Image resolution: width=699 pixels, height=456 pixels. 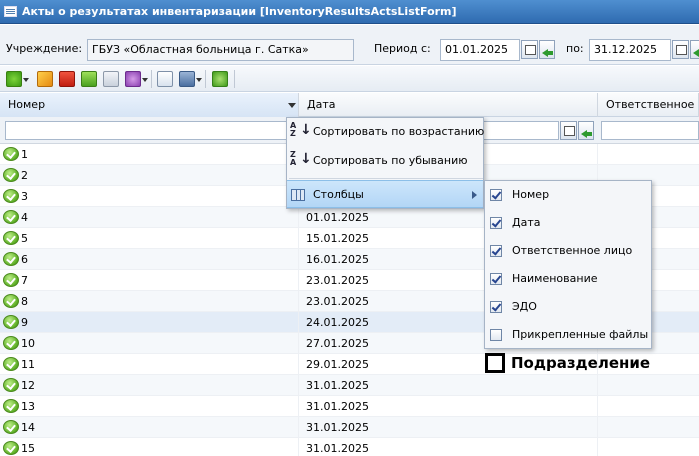 What do you see at coordinates (349, 79) in the screenshot?
I see `toolbar` at bounding box center [349, 79].